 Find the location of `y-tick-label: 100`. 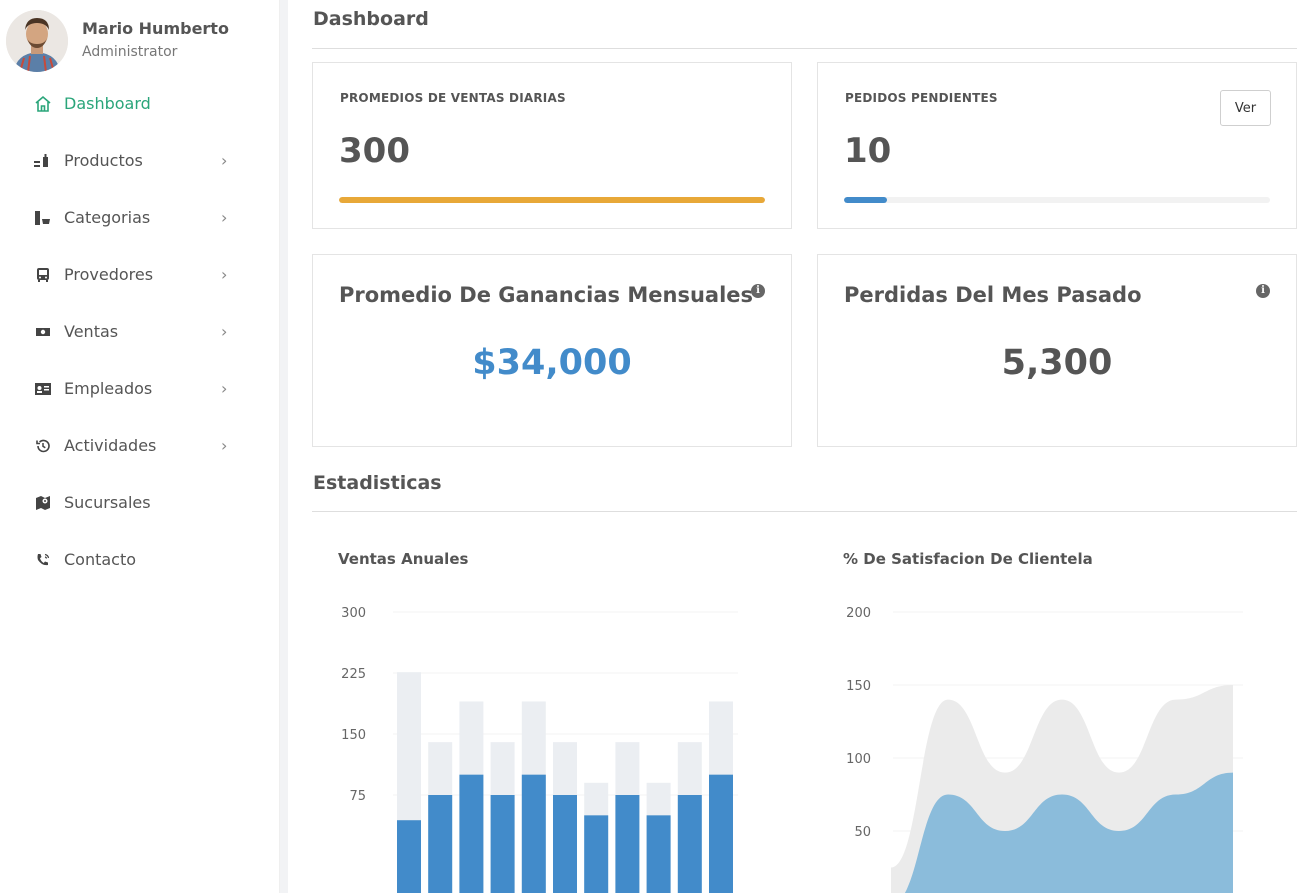

y-tick-label: 100 is located at coordinates (858, 759).